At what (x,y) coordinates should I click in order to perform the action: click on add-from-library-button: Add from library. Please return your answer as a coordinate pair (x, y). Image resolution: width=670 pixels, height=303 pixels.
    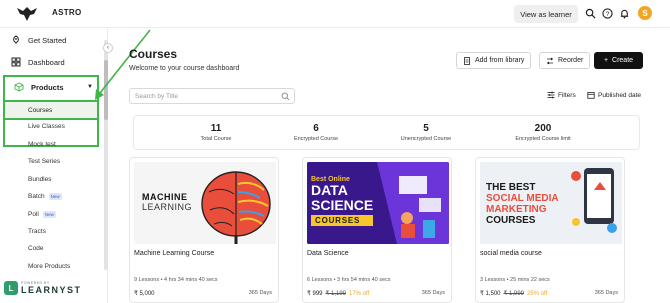
    Looking at the image, I should click on (494, 60).